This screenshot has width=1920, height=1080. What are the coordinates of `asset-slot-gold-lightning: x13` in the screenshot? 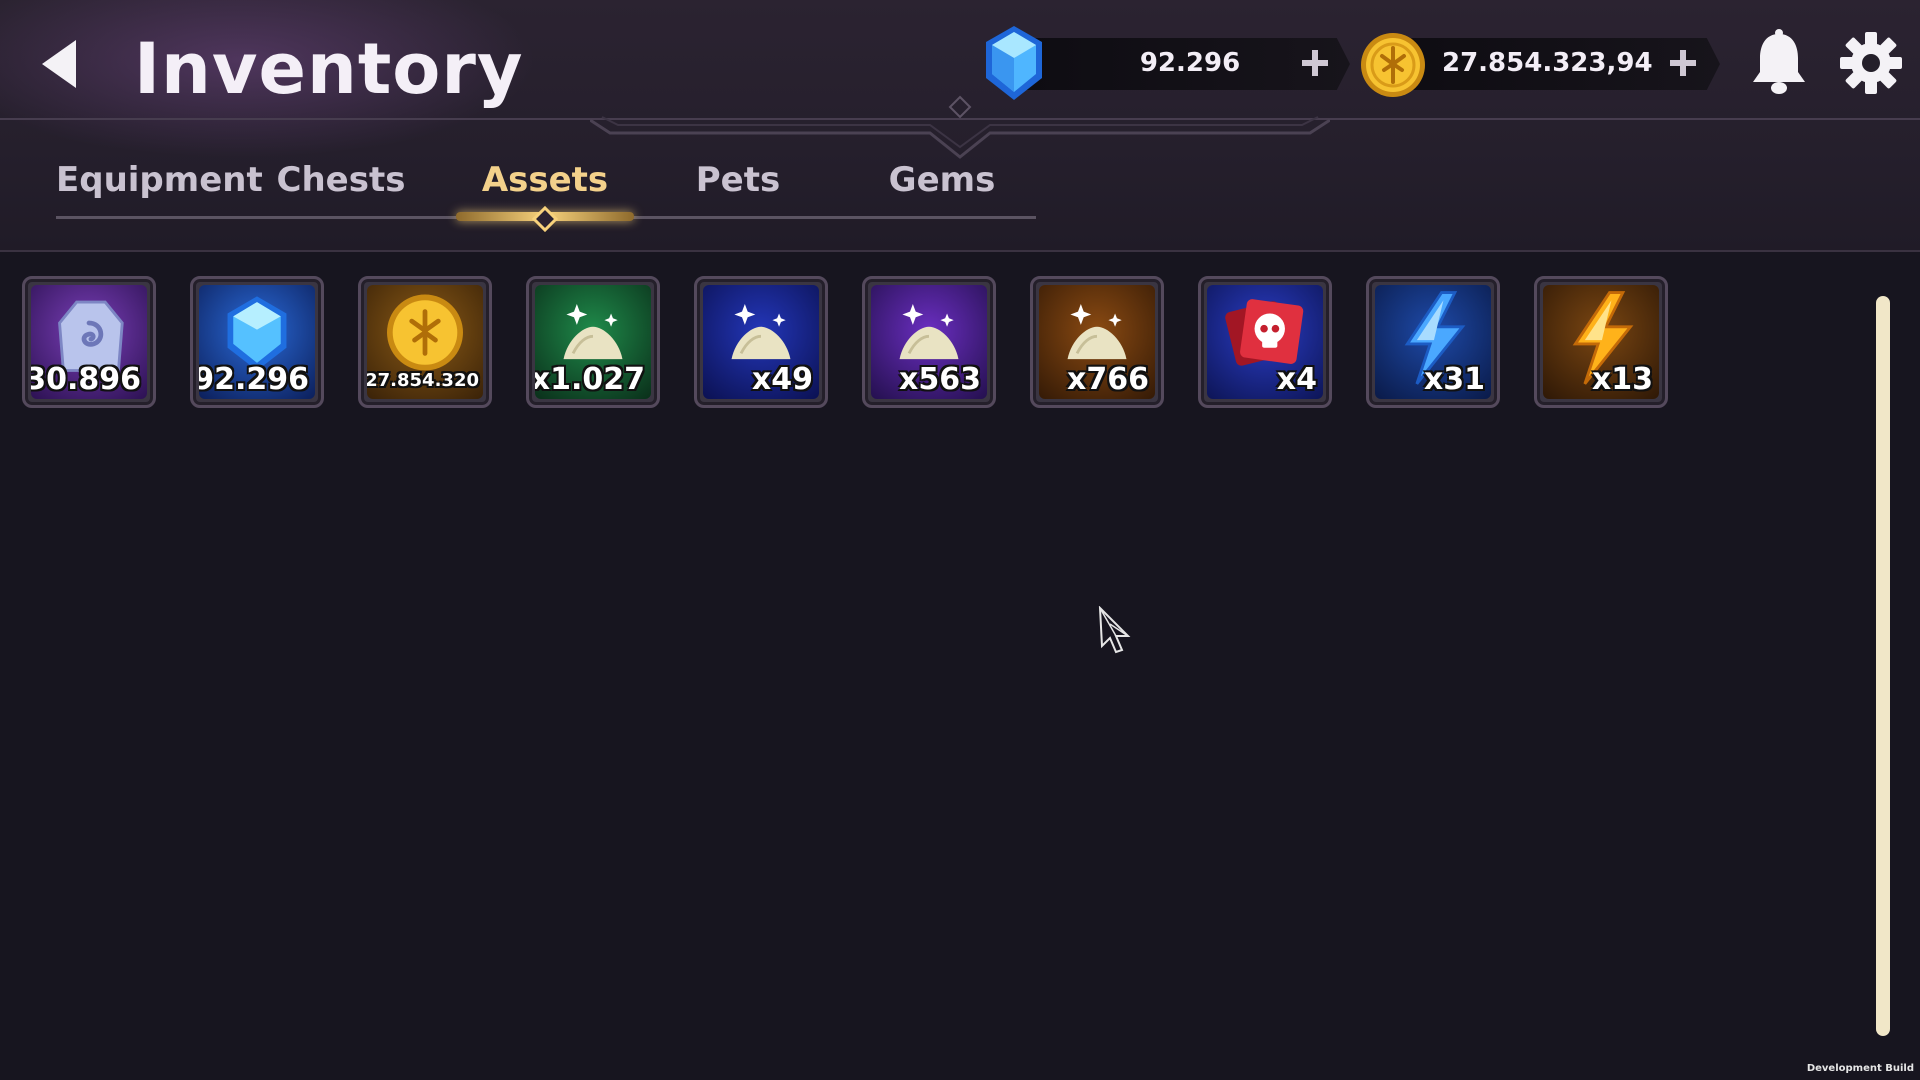 It's located at (1601, 342).